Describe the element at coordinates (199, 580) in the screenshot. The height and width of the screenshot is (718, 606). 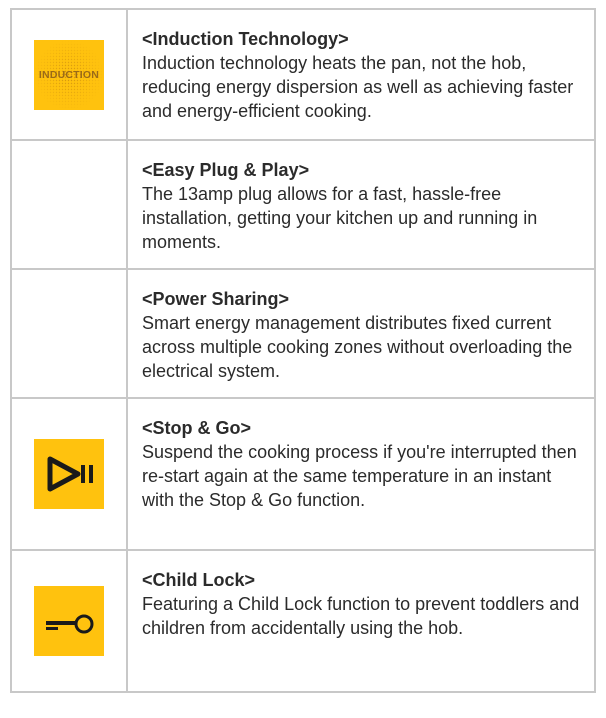
I see `feature-title: <Child Lock>` at that location.